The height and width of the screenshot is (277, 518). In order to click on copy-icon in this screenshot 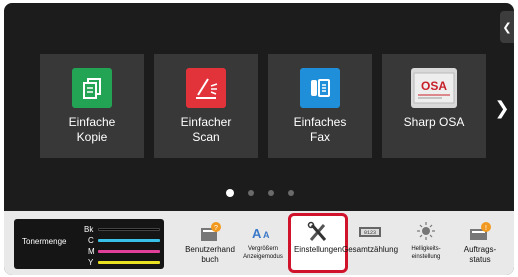, I will do `click(92, 88)`.